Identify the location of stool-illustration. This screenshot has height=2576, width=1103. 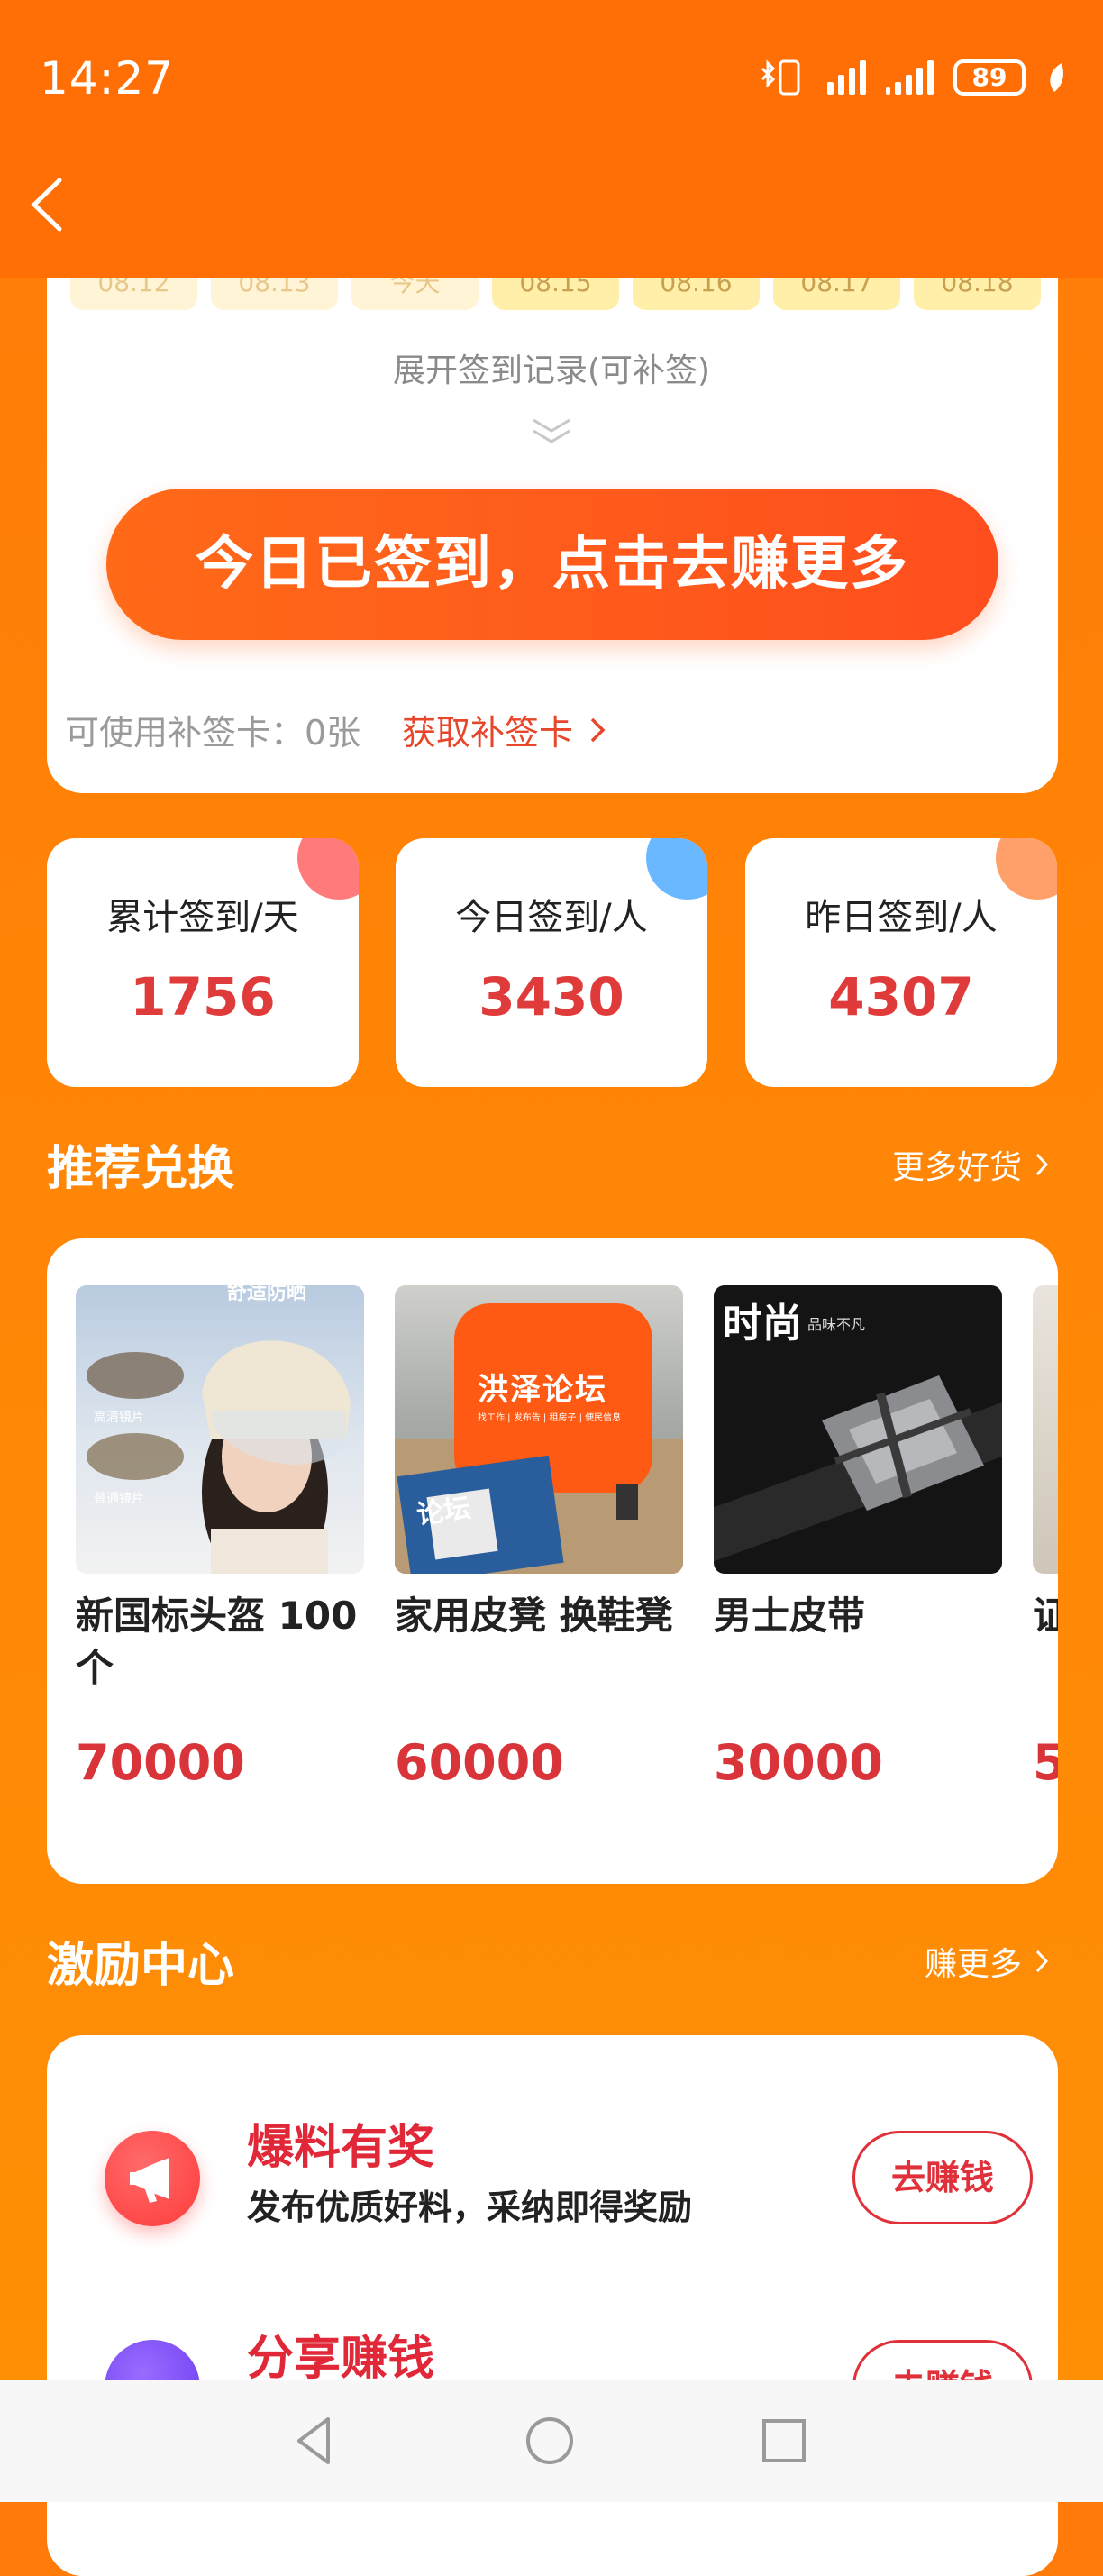
(539, 1438).